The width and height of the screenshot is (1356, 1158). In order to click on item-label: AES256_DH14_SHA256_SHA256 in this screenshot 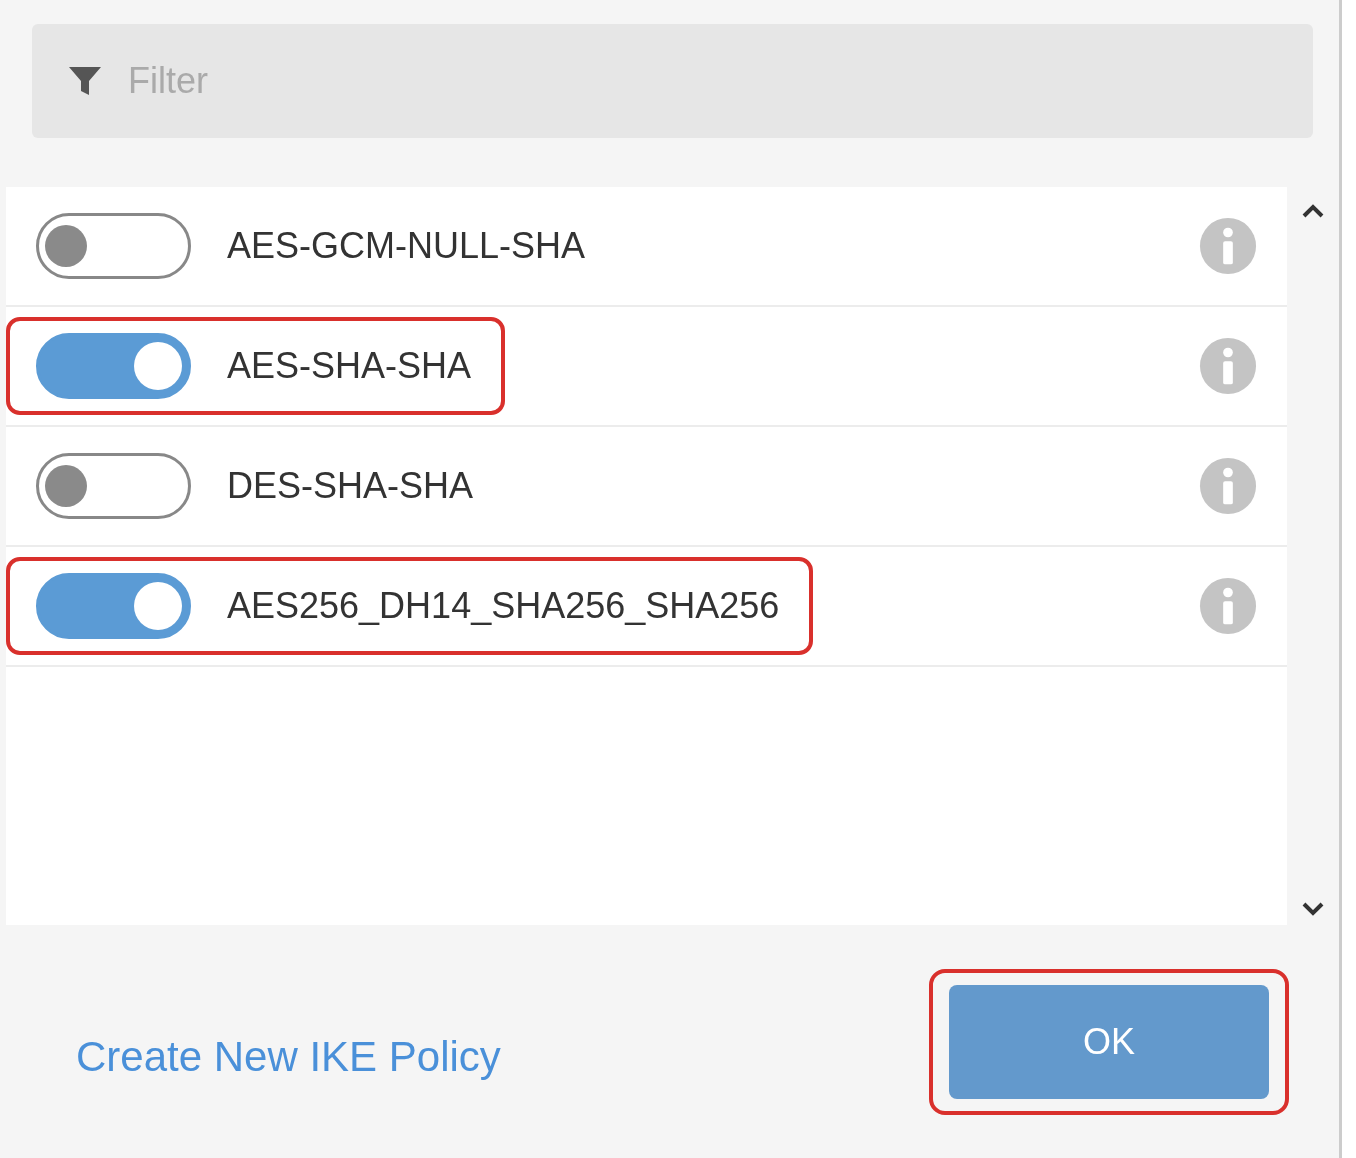, I will do `click(503, 606)`.